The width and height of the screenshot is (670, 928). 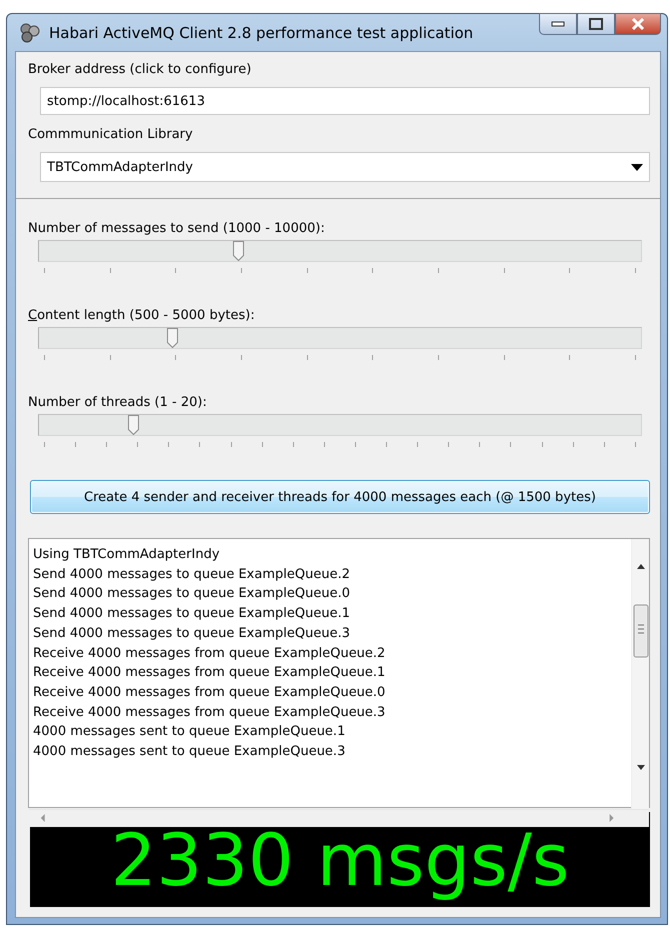 I want to click on dropdown-arrow-icon, so click(x=637, y=167).